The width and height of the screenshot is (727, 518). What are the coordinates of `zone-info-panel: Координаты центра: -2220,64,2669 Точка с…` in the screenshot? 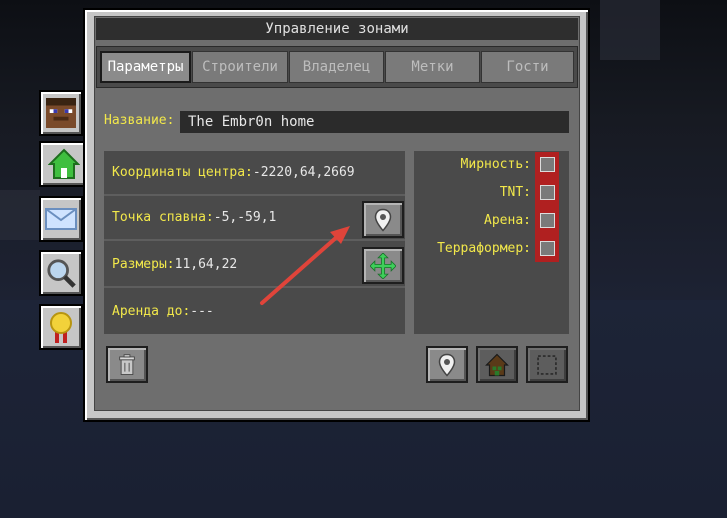 It's located at (254, 242).